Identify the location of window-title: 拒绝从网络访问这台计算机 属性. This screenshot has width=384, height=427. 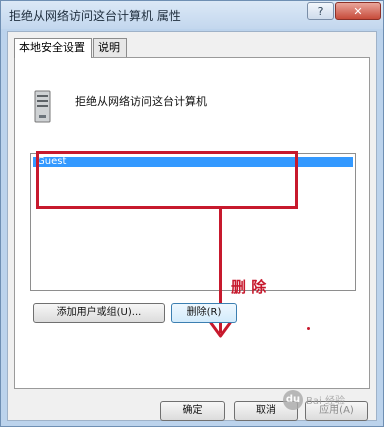
(95, 16).